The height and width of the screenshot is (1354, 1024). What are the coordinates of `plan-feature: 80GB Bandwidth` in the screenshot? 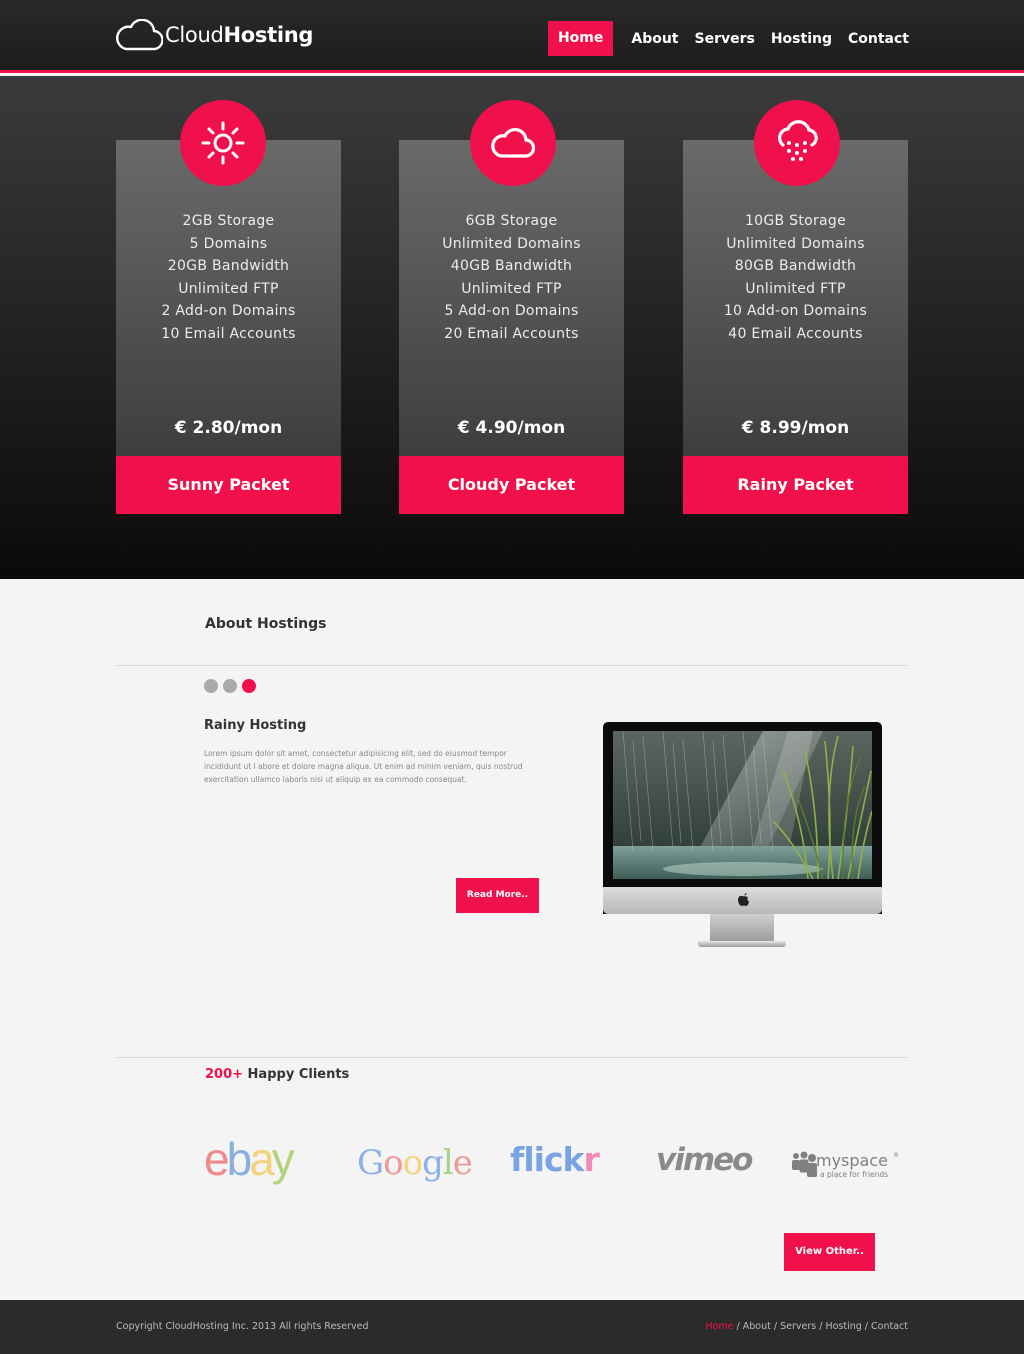 It's located at (795, 266).